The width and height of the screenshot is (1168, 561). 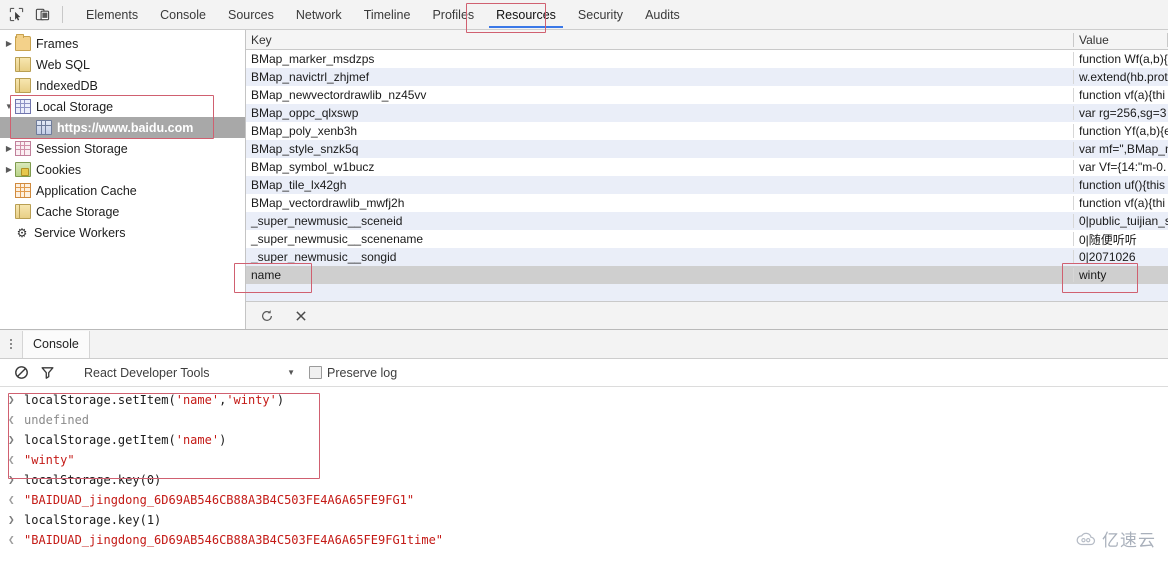 I want to click on sidebar-item-session-storage: ▶ Session Storage, so click(x=122, y=148).